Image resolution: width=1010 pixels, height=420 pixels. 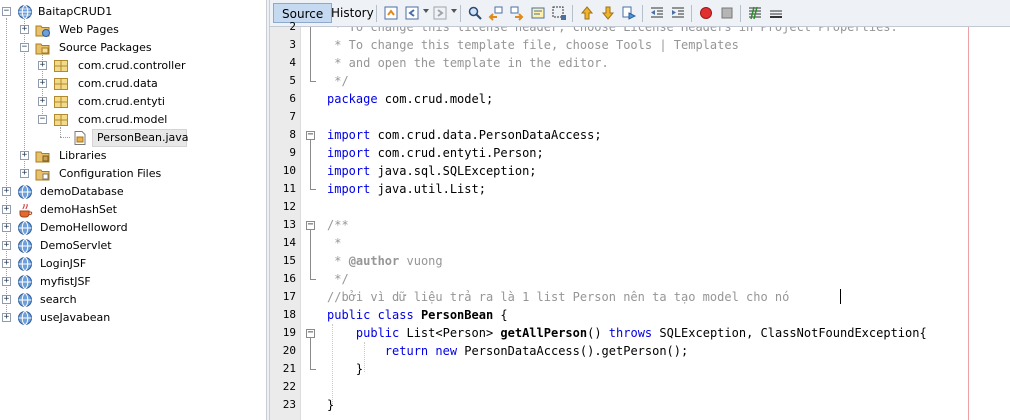 I want to click on project-label: DemoHelloword, so click(x=84, y=227).